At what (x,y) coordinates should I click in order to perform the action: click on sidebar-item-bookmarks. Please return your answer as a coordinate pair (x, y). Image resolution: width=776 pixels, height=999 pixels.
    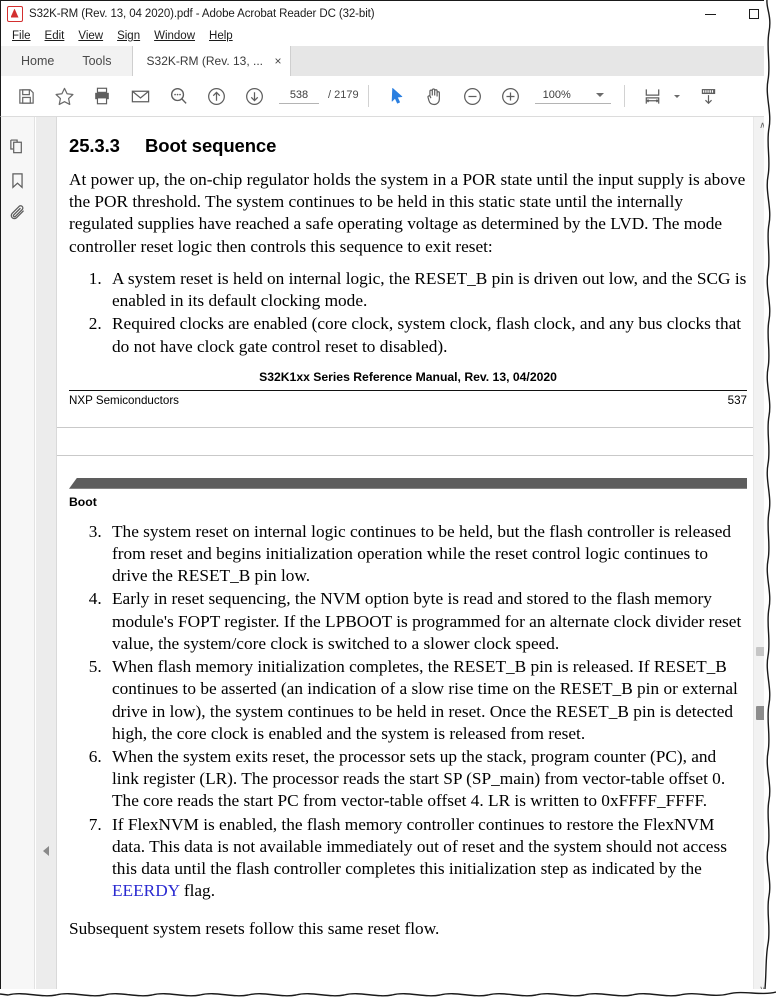
    Looking at the image, I should click on (18, 180).